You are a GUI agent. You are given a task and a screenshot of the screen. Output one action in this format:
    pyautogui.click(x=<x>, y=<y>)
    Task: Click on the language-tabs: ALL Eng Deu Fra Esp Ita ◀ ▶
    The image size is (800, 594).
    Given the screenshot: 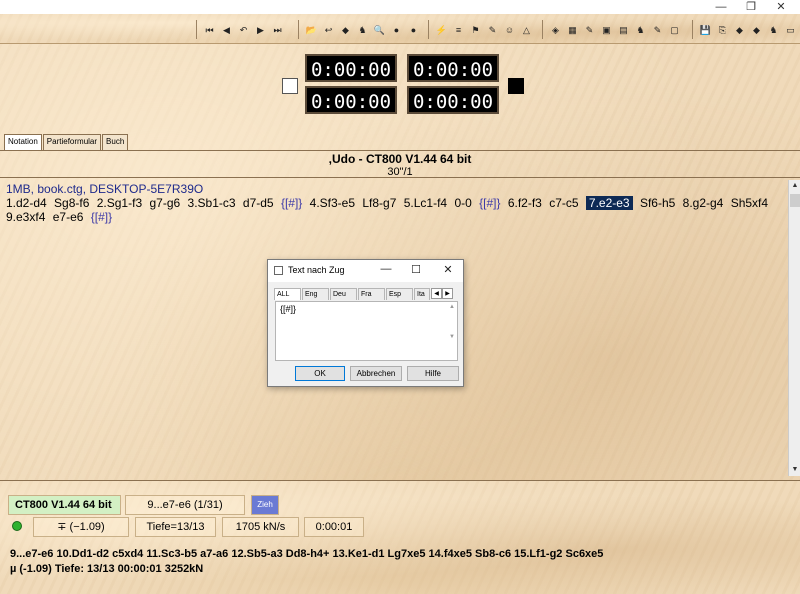 What is the action you would take?
    pyautogui.click(x=363, y=294)
    